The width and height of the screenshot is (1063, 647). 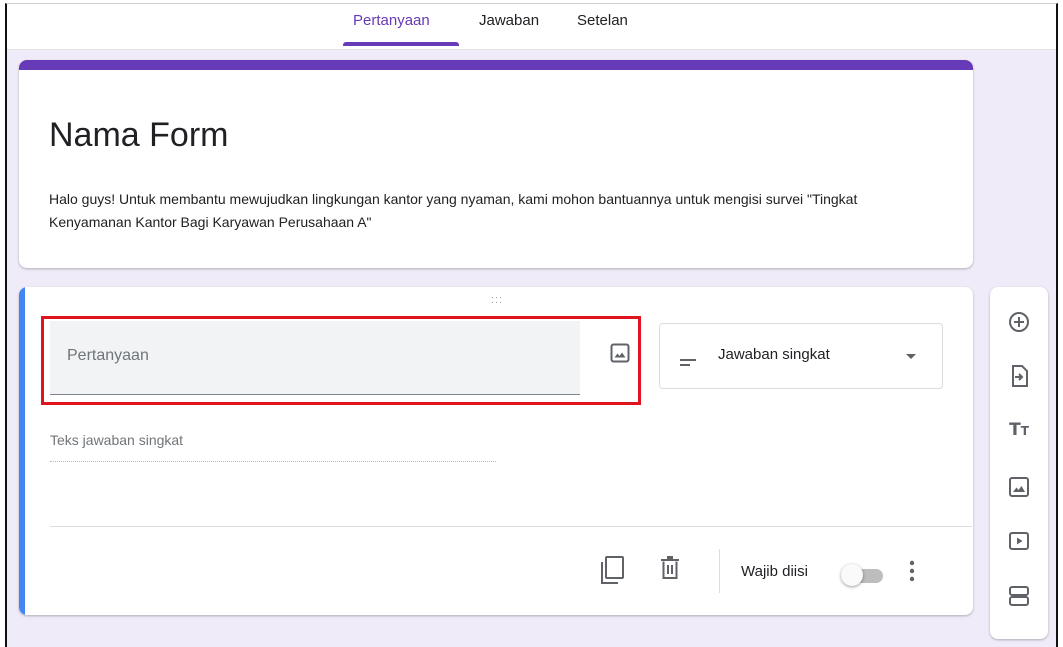 I want to click on top-tab-bar: Pertanyaan Jawaban Setelan, so click(x=531, y=27).